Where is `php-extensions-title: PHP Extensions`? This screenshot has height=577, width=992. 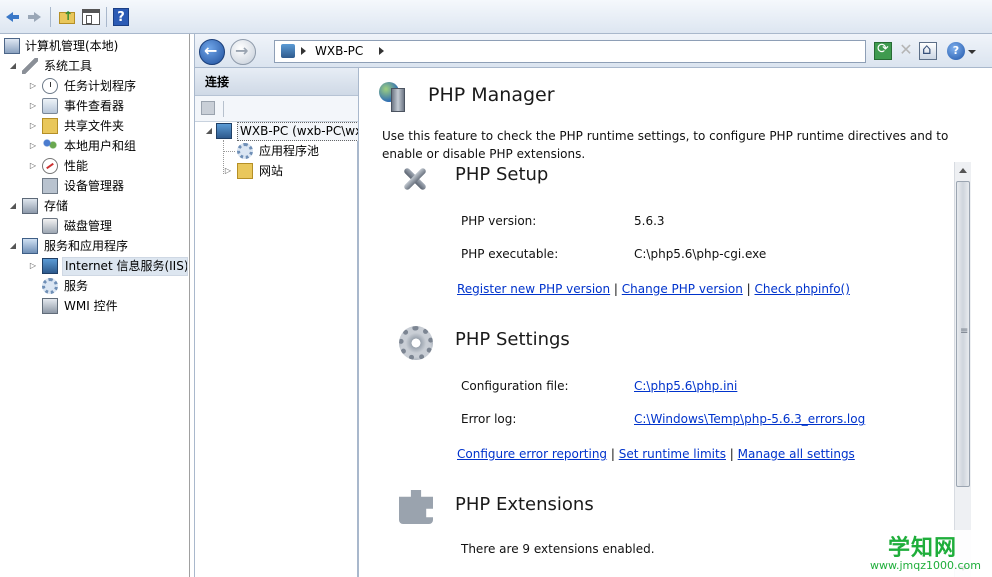 php-extensions-title: PHP Extensions is located at coordinates (524, 504).